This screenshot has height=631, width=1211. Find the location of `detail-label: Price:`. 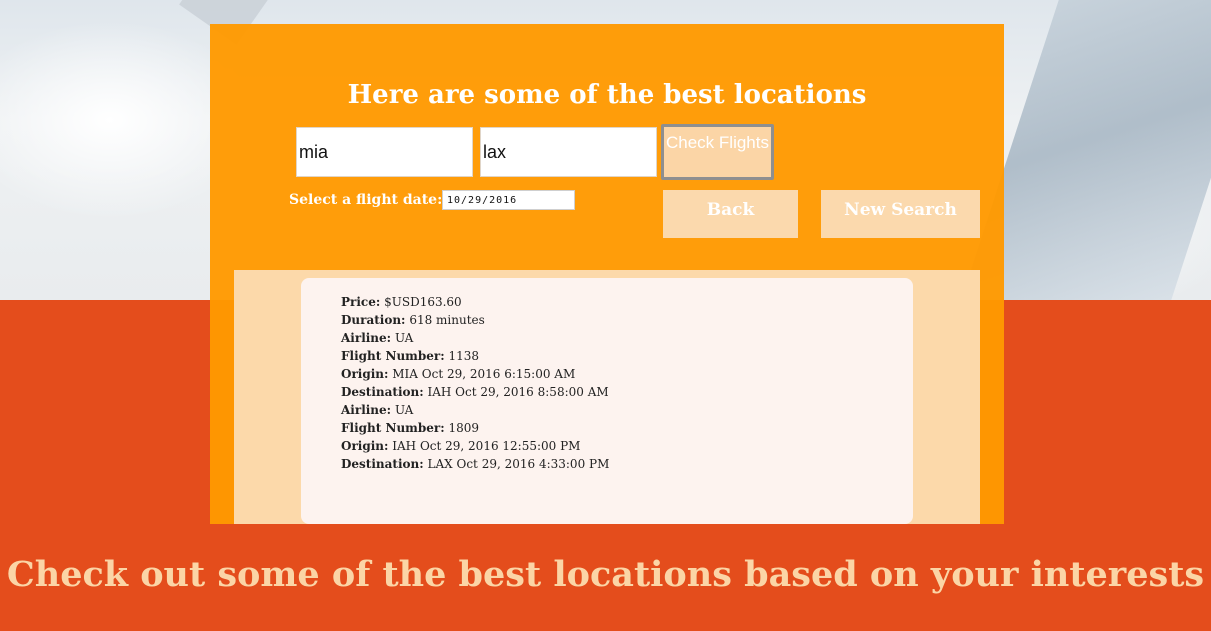

detail-label: Price: is located at coordinates (361, 302).